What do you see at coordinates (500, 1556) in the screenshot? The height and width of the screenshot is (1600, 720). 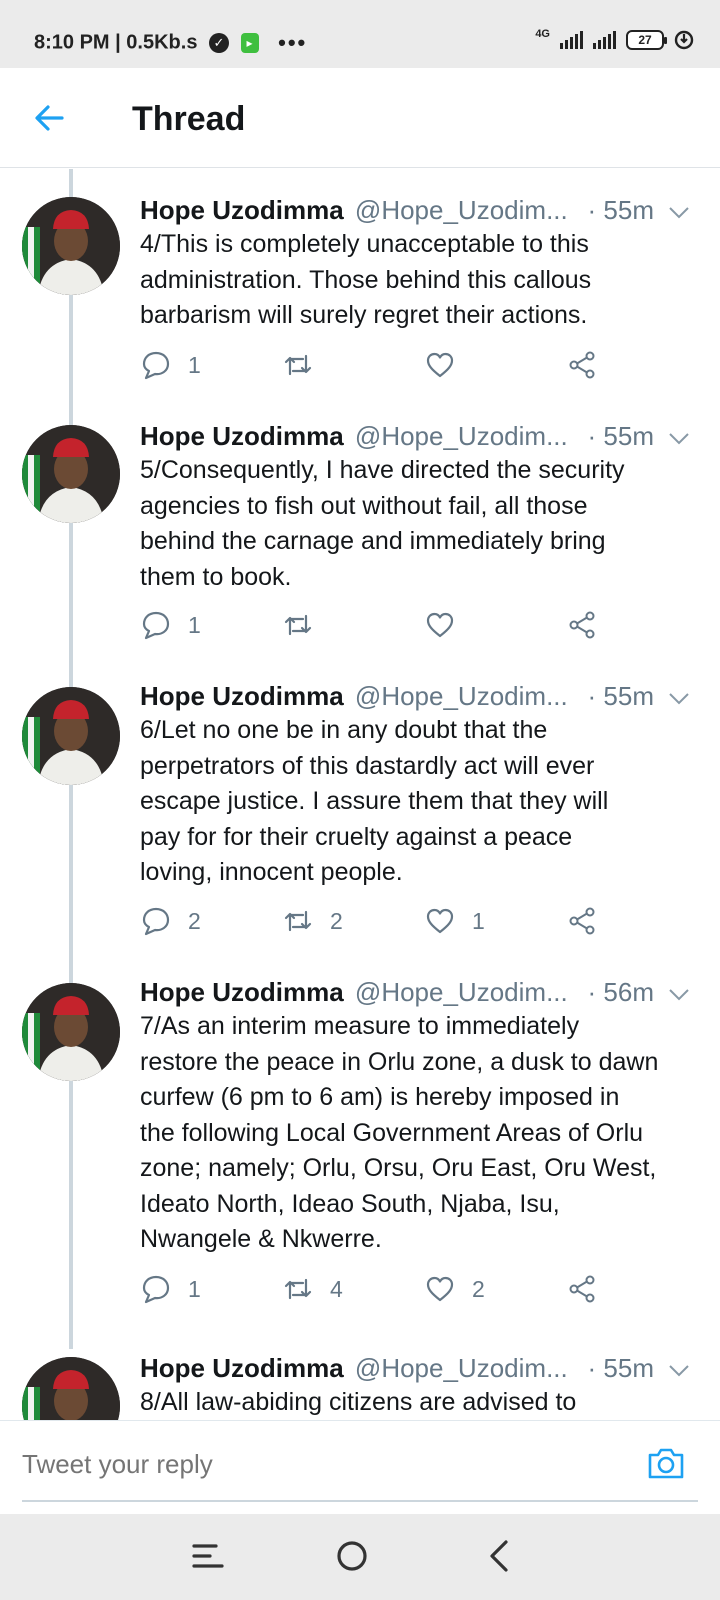 I see `chevron-left-icon` at bounding box center [500, 1556].